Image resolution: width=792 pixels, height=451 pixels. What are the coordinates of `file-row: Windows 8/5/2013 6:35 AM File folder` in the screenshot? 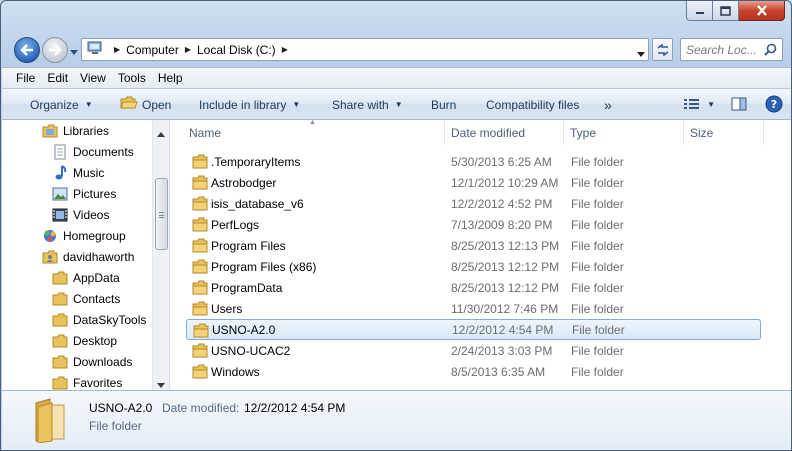 It's located at (473, 371).